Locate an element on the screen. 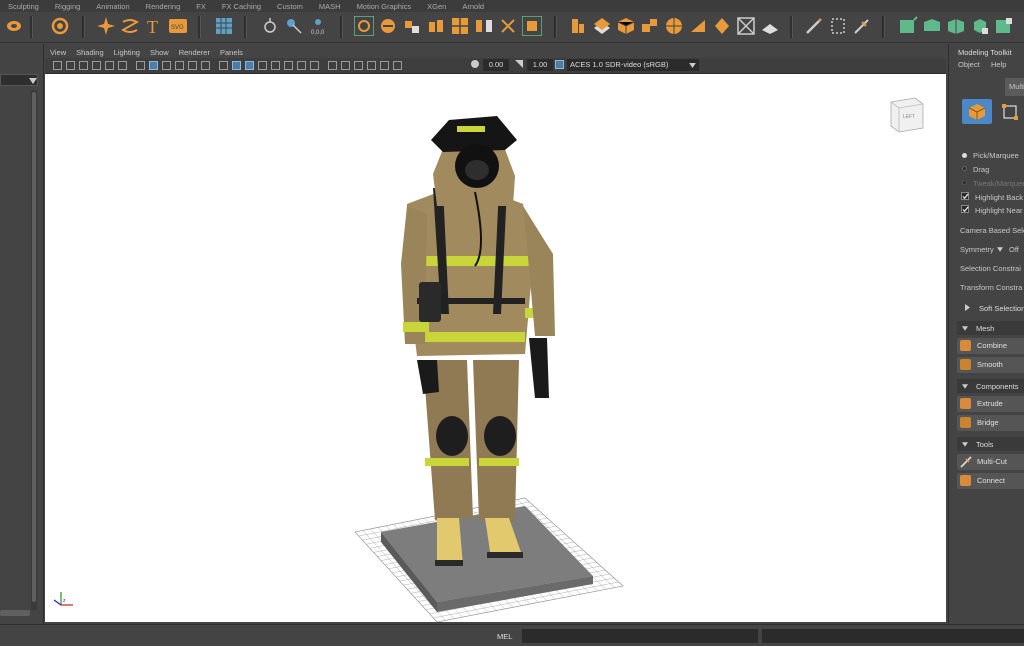 The height and width of the screenshot is (646, 1024). tweak-marquee-radio is located at coordinates (964, 182).